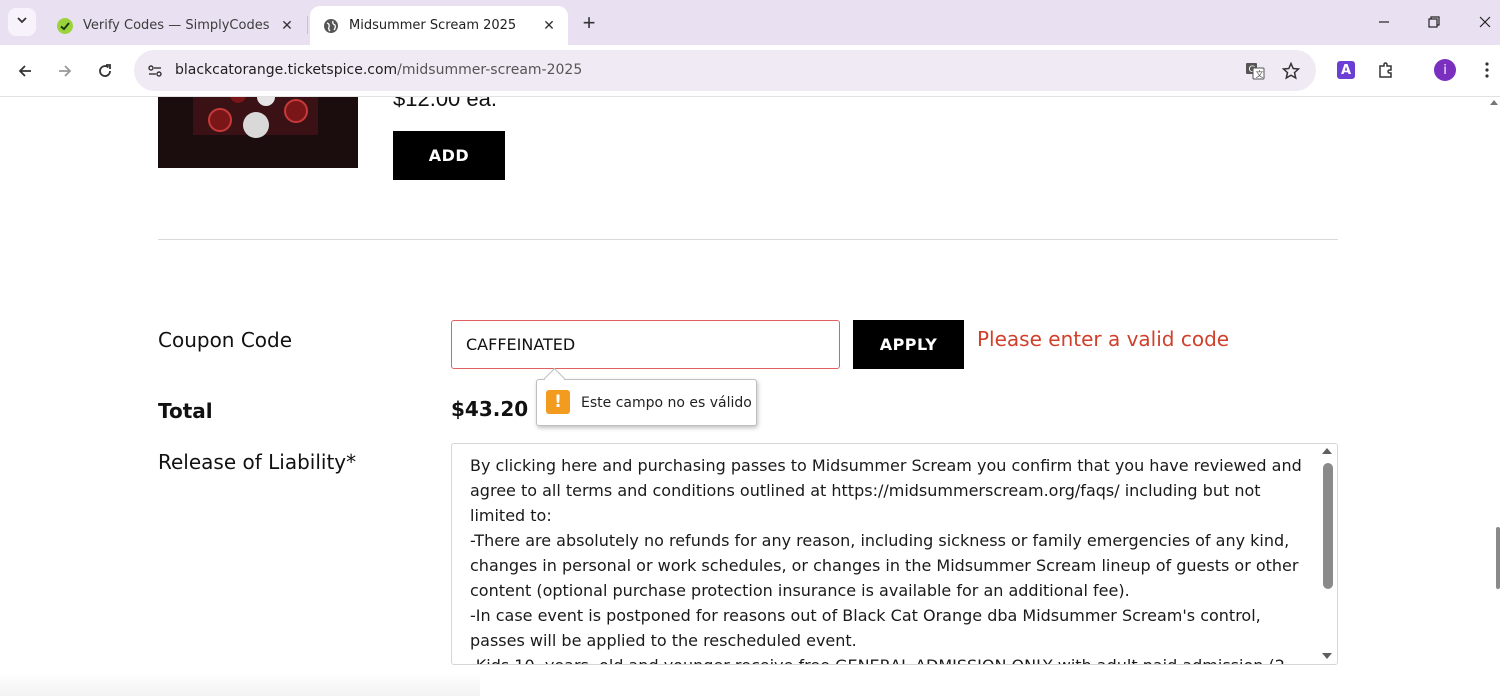  Describe the element at coordinates (449, 155) in the screenshot. I see `add-button: ADD` at that location.